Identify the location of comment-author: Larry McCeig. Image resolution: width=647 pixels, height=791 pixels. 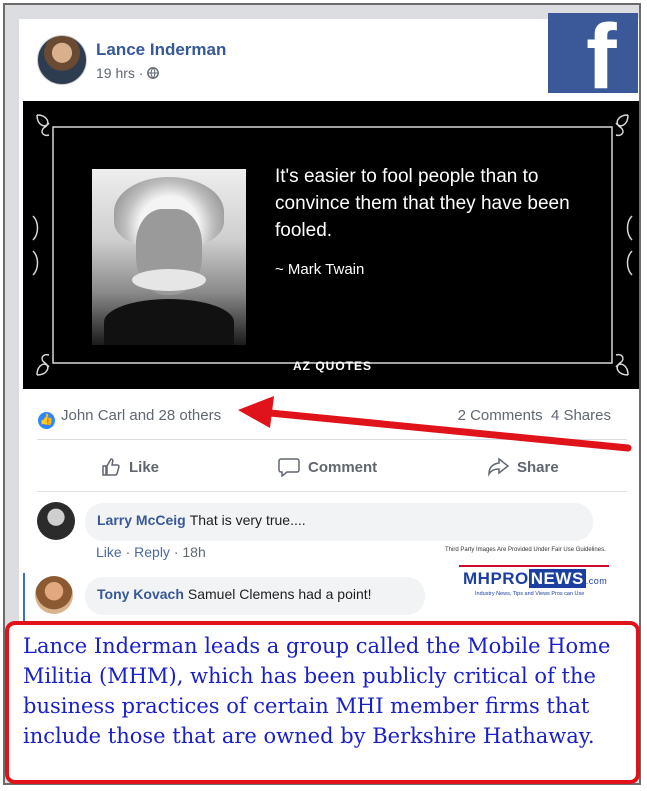
(141, 520).